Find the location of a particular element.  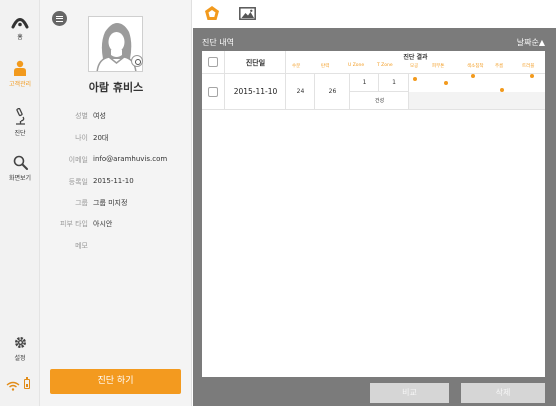

nav-rail: 홈 고객관리 진단 화면보기 설정 is located at coordinates (20, 203).